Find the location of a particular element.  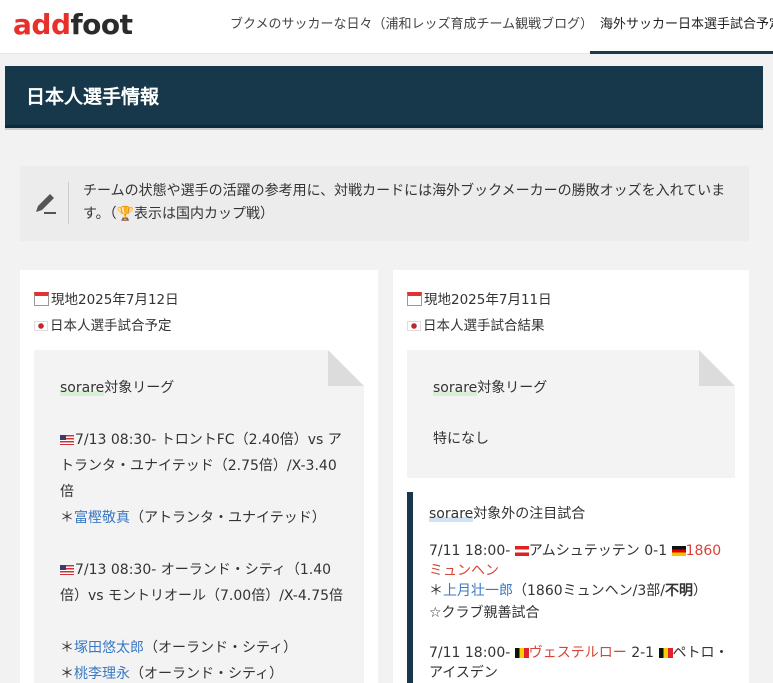

notable-prefix: sorare is located at coordinates (451, 514).